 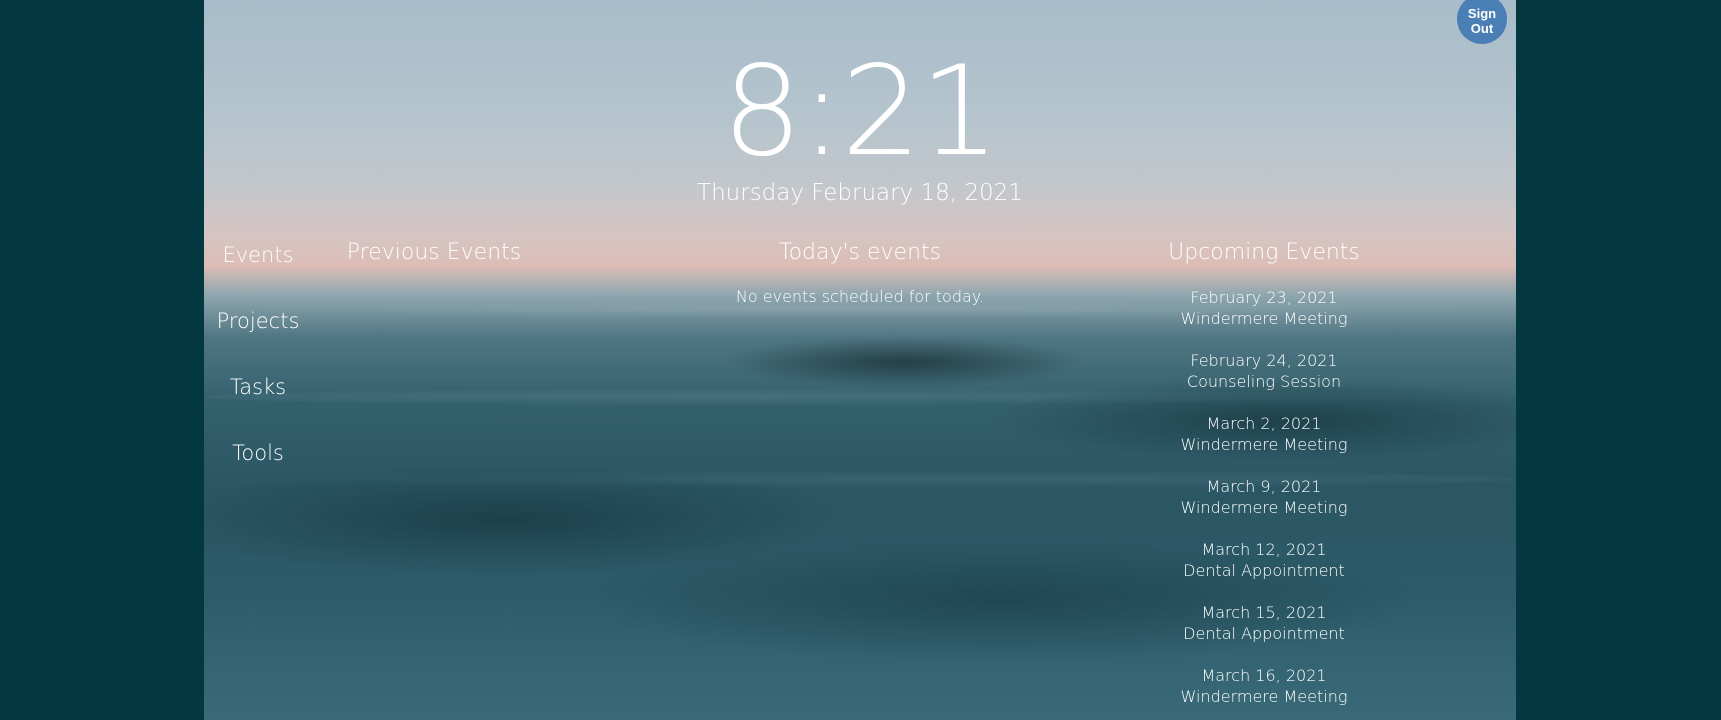 What do you see at coordinates (1264, 423) in the screenshot?
I see `upcoming-event-date: March 2, 2021` at bounding box center [1264, 423].